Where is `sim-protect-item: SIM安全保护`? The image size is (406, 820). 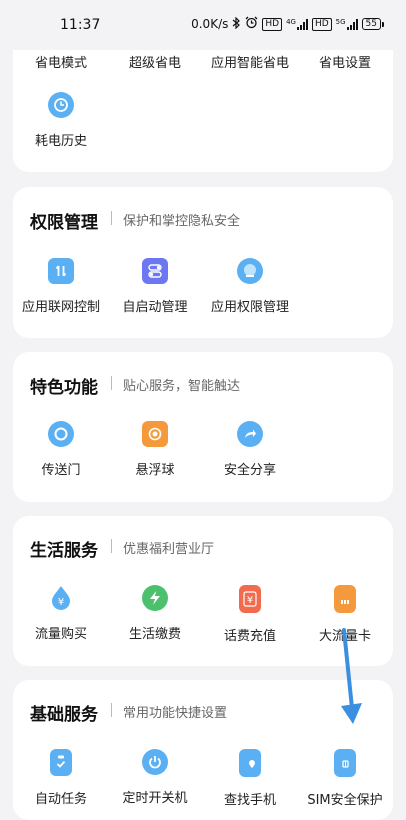
sim-protect-item: SIM安全保护 is located at coordinates (345, 778).